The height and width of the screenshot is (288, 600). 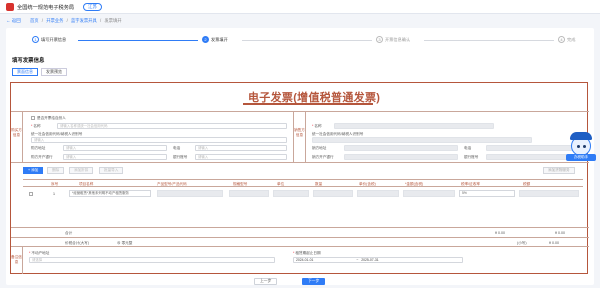 What do you see at coordinates (115, 157) in the screenshot?
I see `buyer-bank-input: 请输入` at bounding box center [115, 157].